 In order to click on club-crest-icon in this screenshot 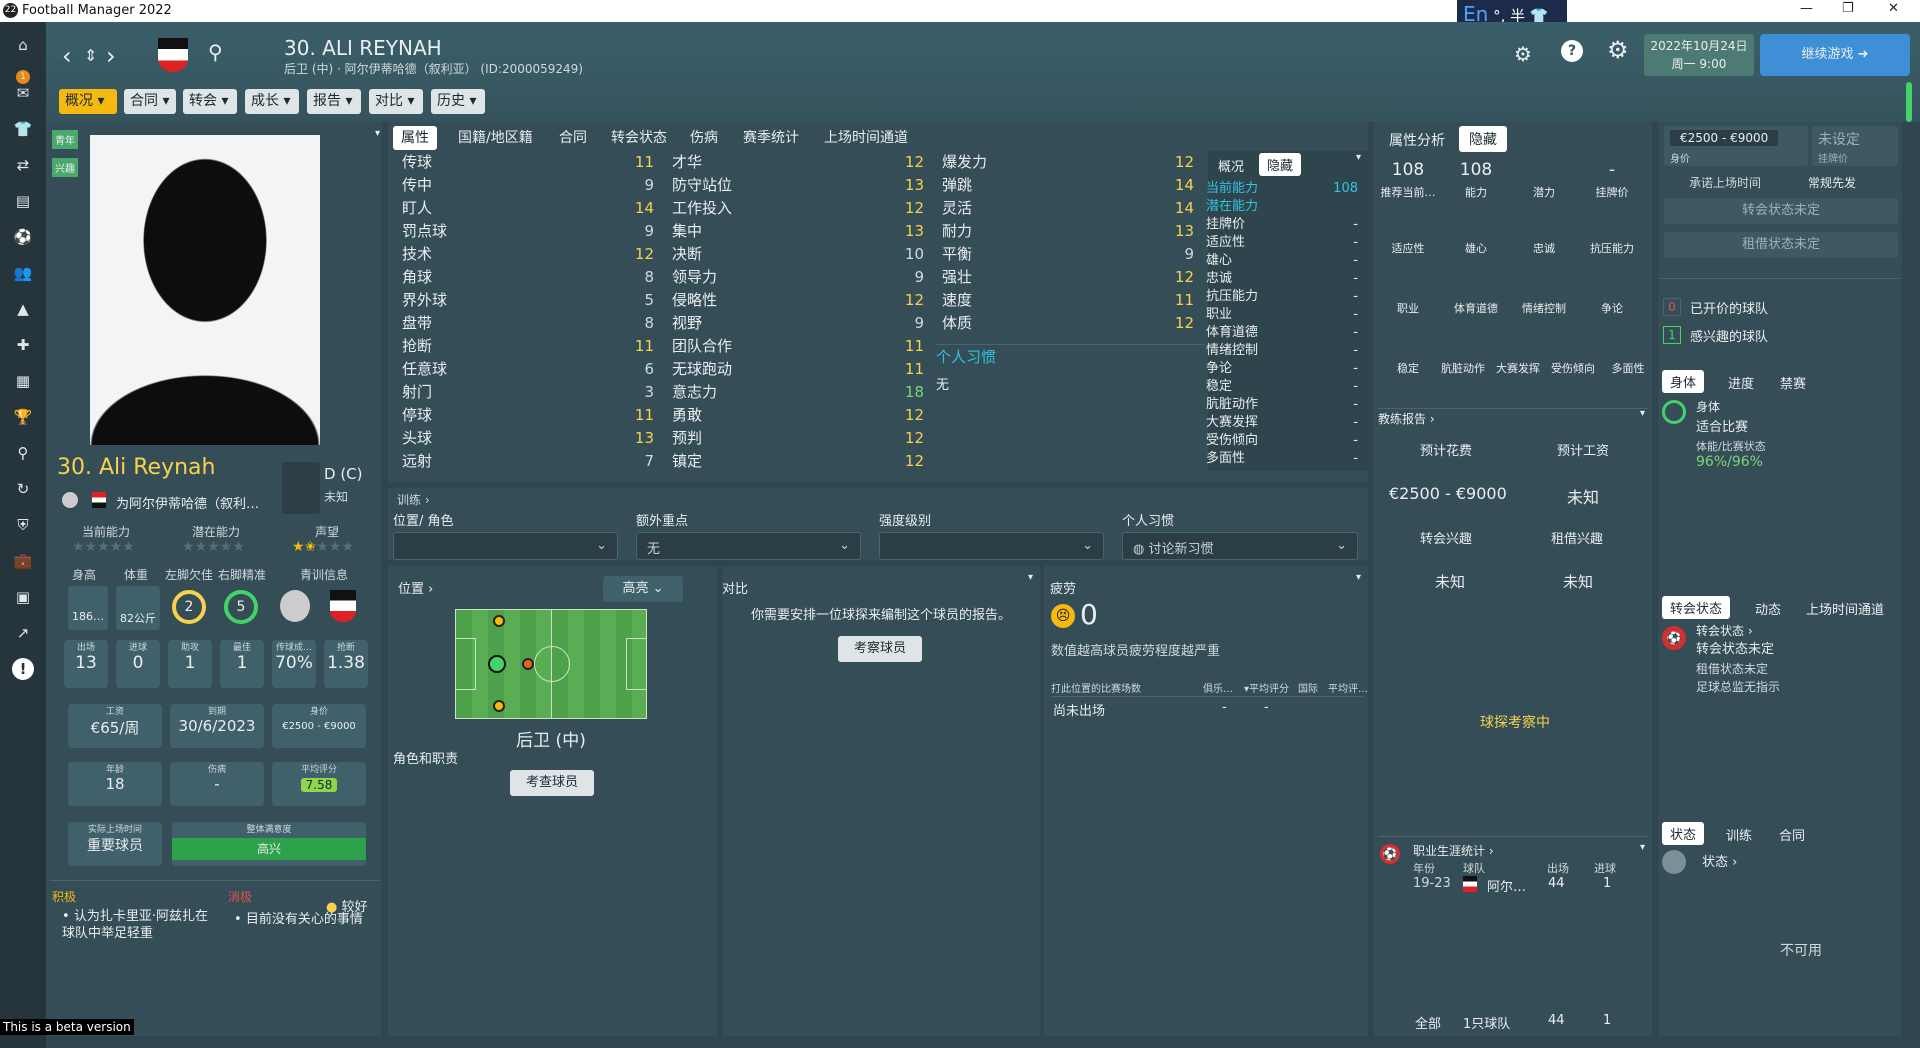, I will do `click(173, 55)`.